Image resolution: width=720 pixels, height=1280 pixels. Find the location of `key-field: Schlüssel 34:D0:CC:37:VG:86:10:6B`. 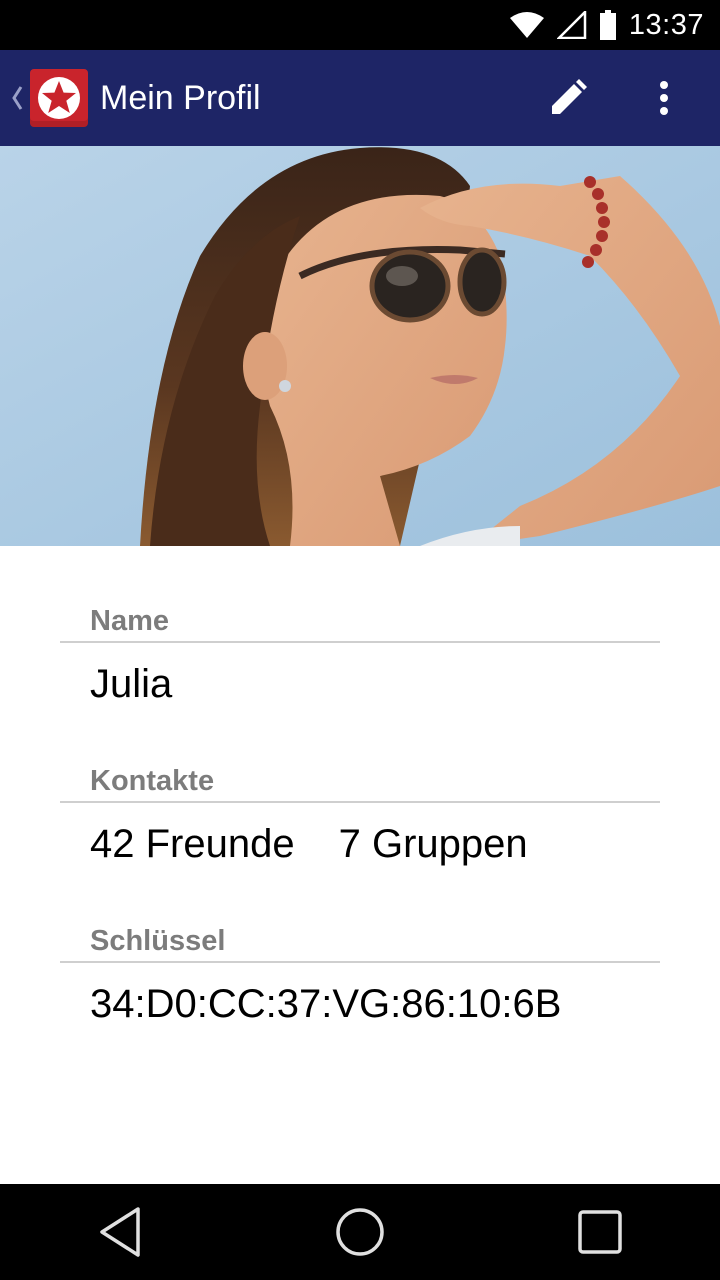

key-field: Schlüssel 34:D0:CC:37:VG:86:10:6B is located at coordinates (360, 976).